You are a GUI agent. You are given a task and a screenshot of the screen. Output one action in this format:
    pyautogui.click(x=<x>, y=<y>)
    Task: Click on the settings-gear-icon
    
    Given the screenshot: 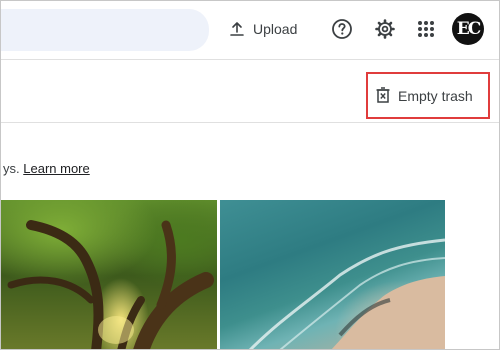 What is the action you would take?
    pyautogui.click(x=385, y=29)
    